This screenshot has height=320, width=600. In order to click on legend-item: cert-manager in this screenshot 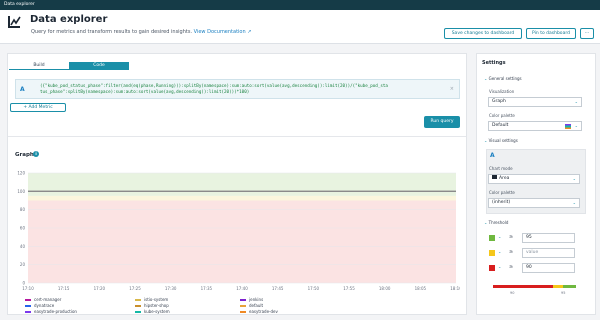, I will do `click(43, 299)`.